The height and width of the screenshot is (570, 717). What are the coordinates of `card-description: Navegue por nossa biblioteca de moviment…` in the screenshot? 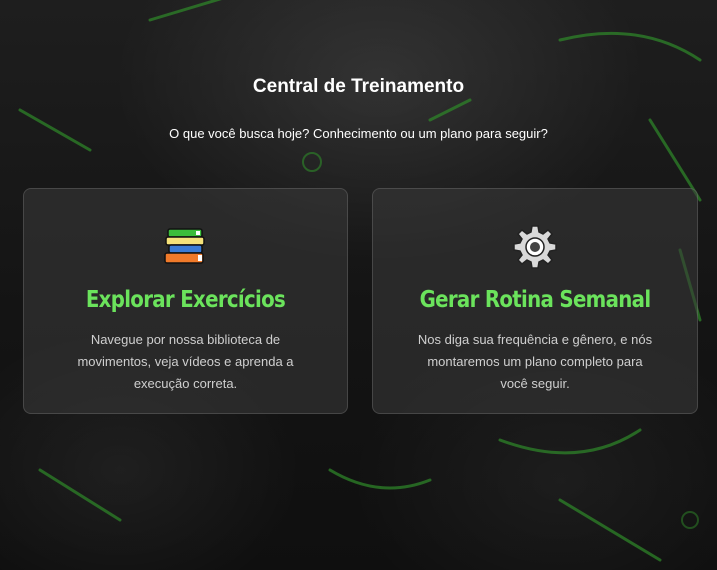 It's located at (185, 361).